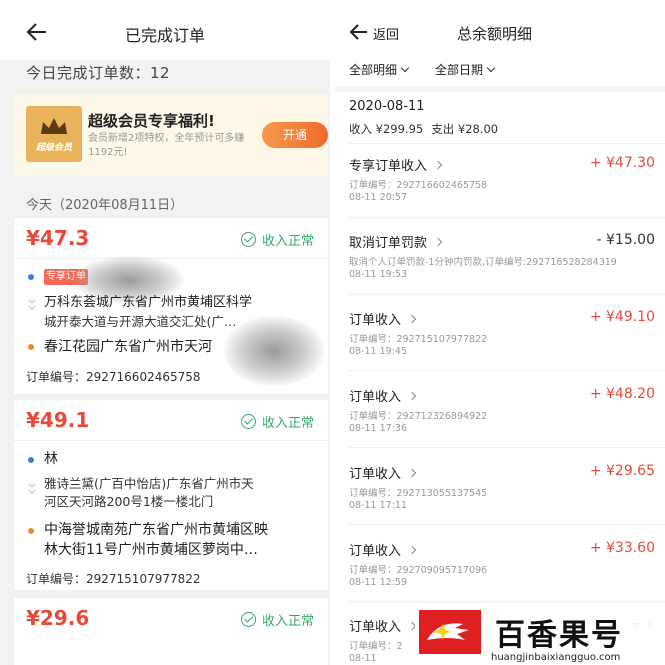 The width and height of the screenshot is (665, 665). What do you see at coordinates (54, 125) in the screenshot?
I see `crown-icon` at bounding box center [54, 125].